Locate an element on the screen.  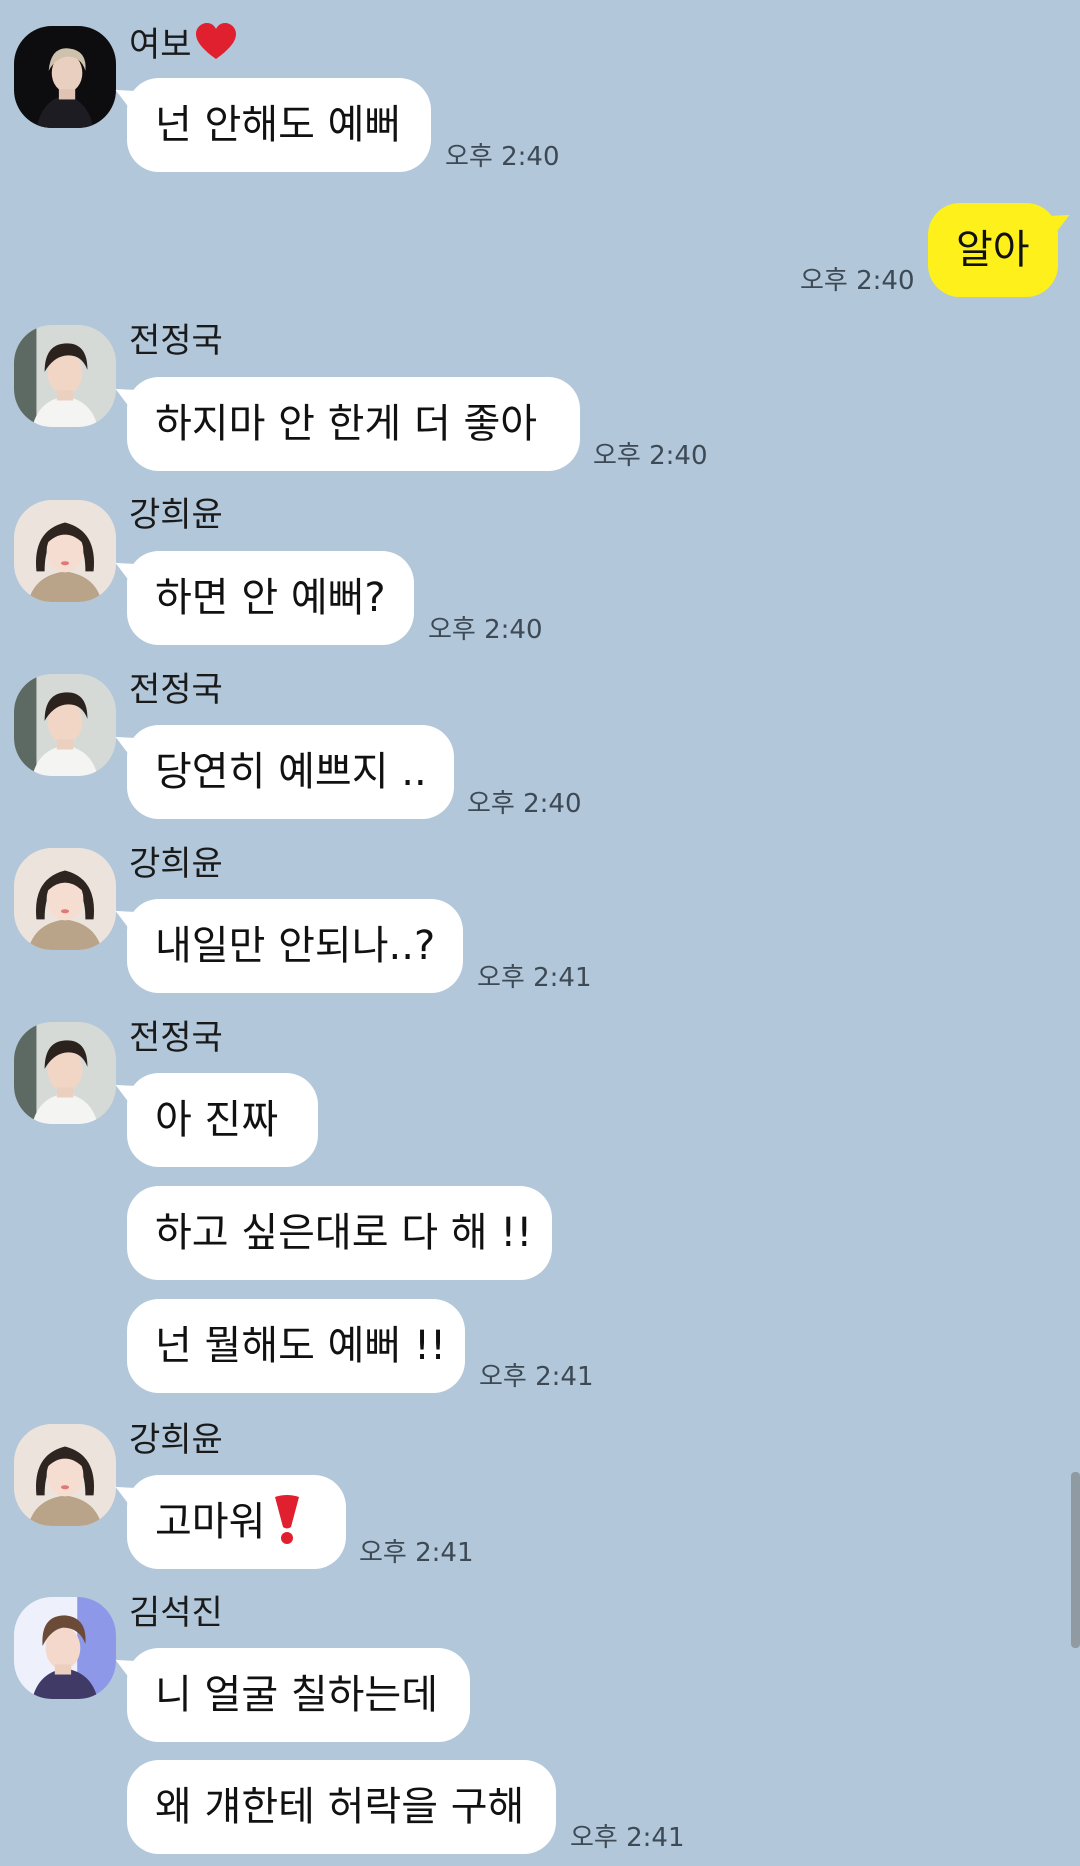
message-bubble: 넌 뭘해도 예뻐 !! is located at coordinates (296, 1346).